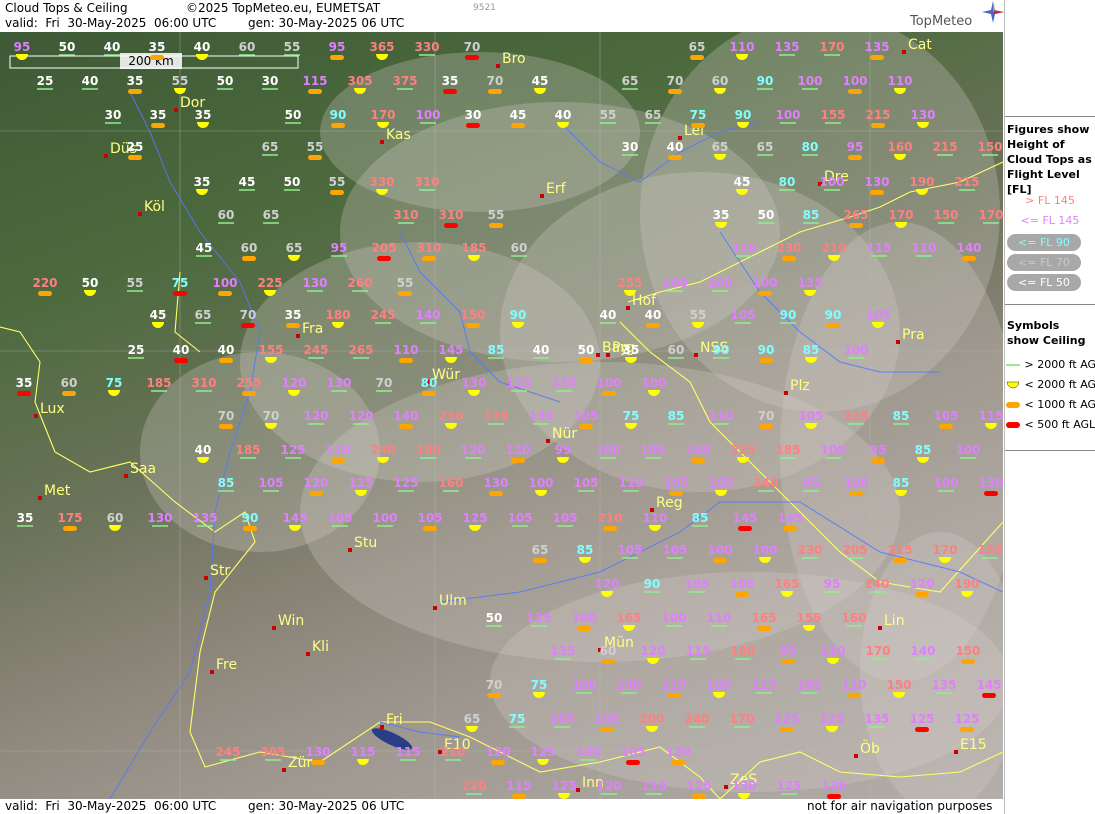 Image resolution: width=1095 pixels, height=814 pixels. I want to click on cloud-top-value: 215, so click(944, 147).